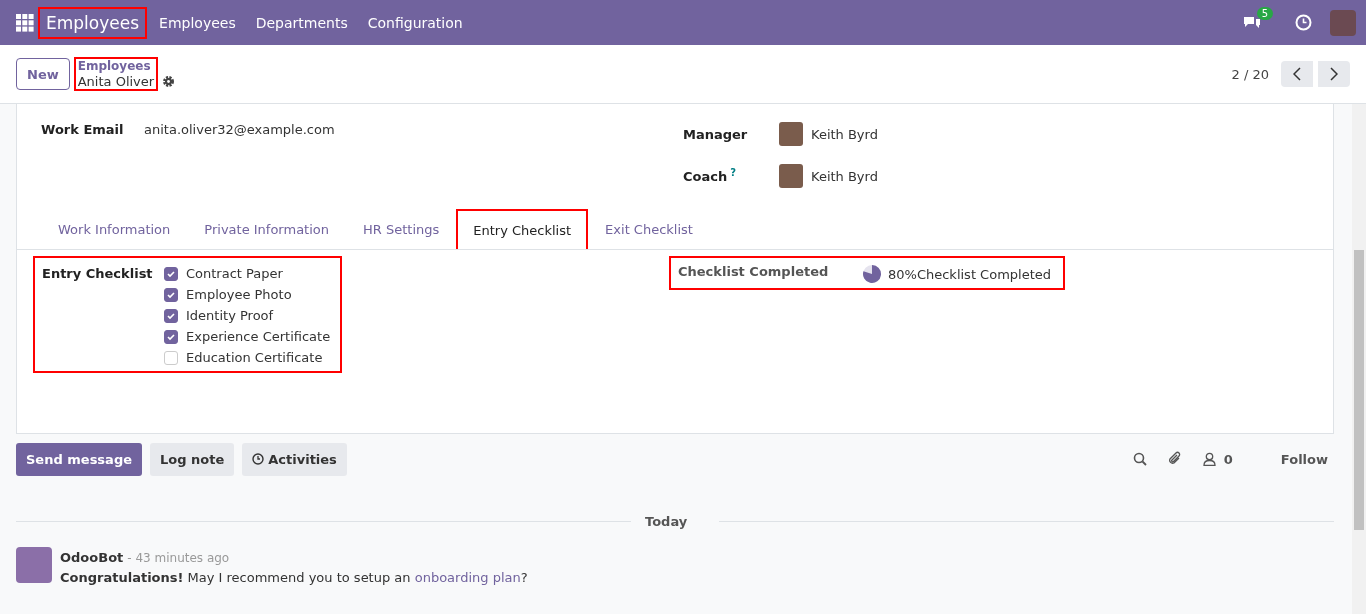 This screenshot has height=614, width=1366. Describe the element at coordinates (294, 459) in the screenshot. I see `chatter-button: Activities` at that location.